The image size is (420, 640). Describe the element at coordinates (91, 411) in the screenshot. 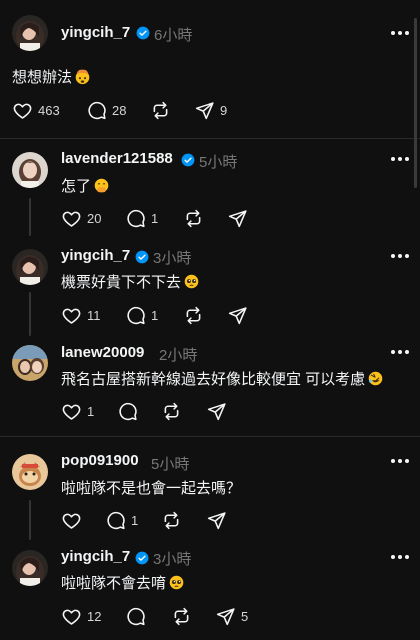

I see `like-count: 1` at that location.